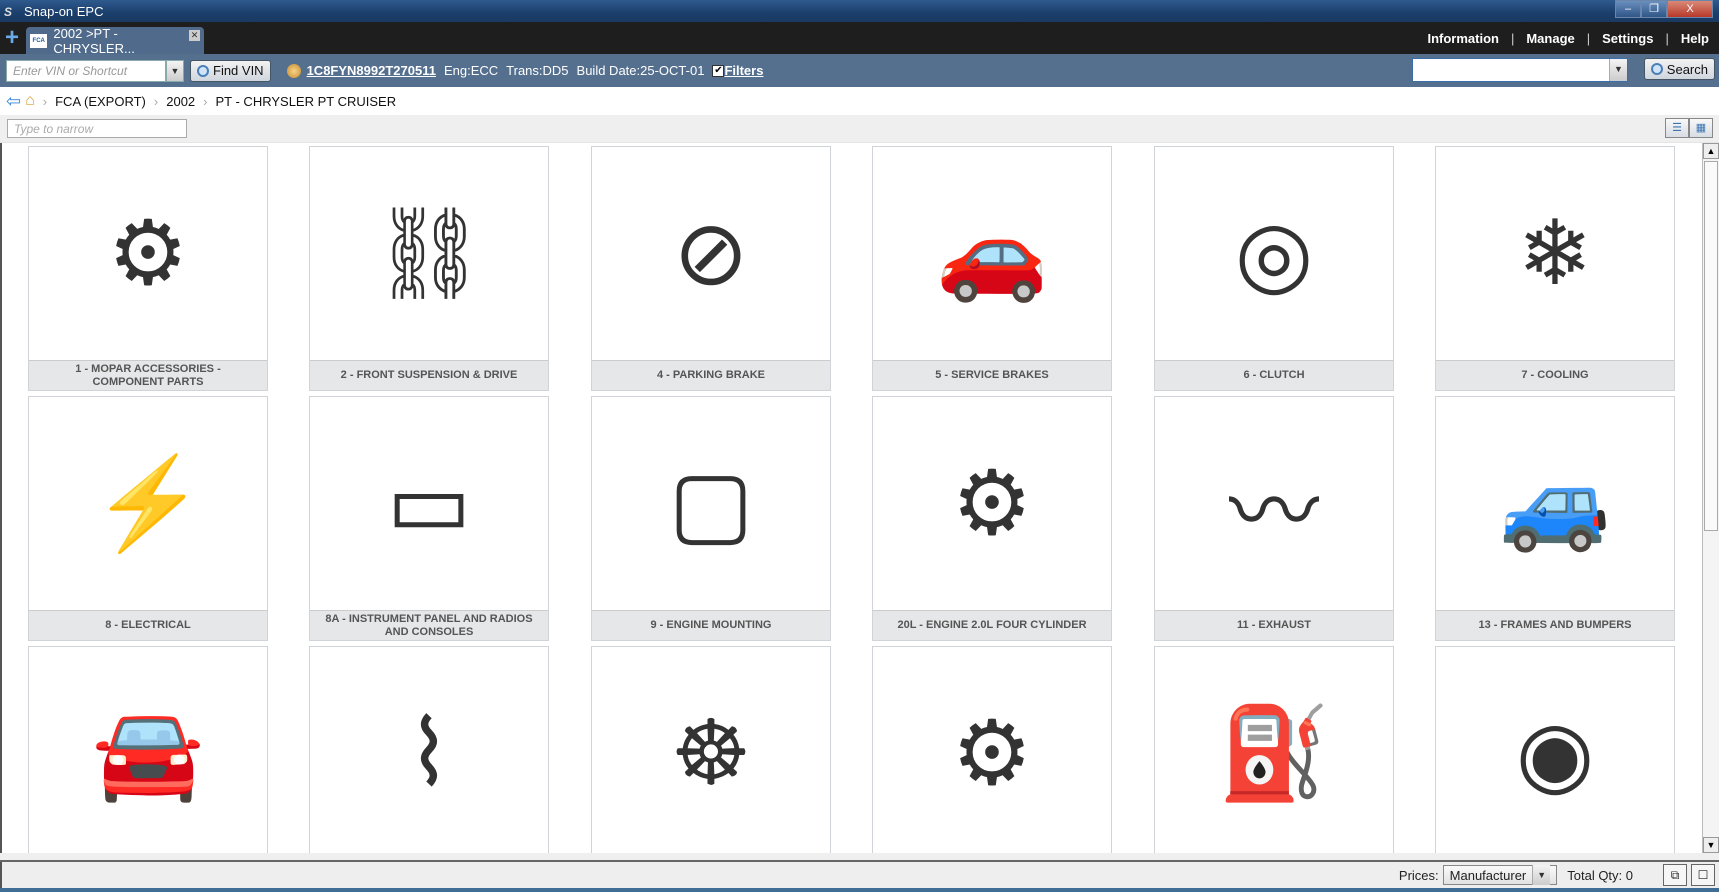 This screenshot has width=1719, height=892. What do you see at coordinates (537, 70) in the screenshot?
I see `trans-code: Trans:DD5` at bounding box center [537, 70].